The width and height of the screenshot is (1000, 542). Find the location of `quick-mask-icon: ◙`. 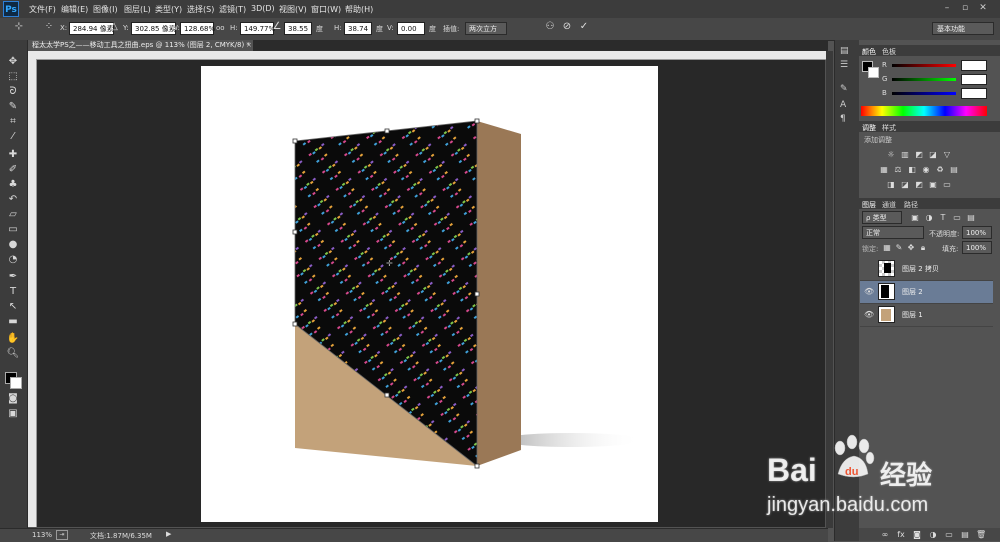

quick-mask-icon: ◙ is located at coordinates (13, 399).